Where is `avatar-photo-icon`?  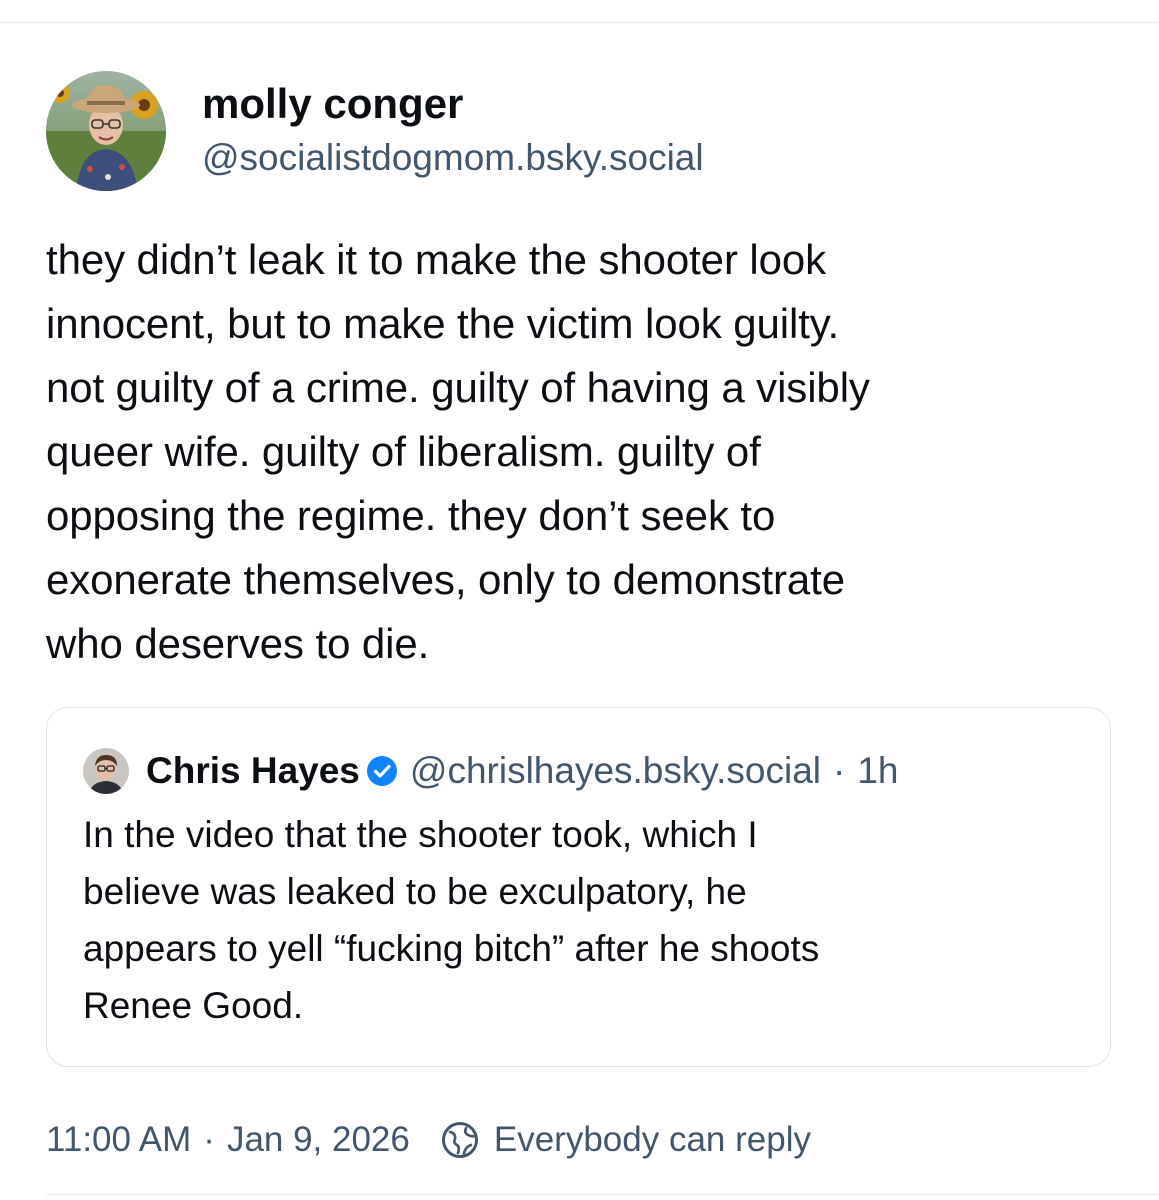
avatar-photo-icon is located at coordinates (106, 131).